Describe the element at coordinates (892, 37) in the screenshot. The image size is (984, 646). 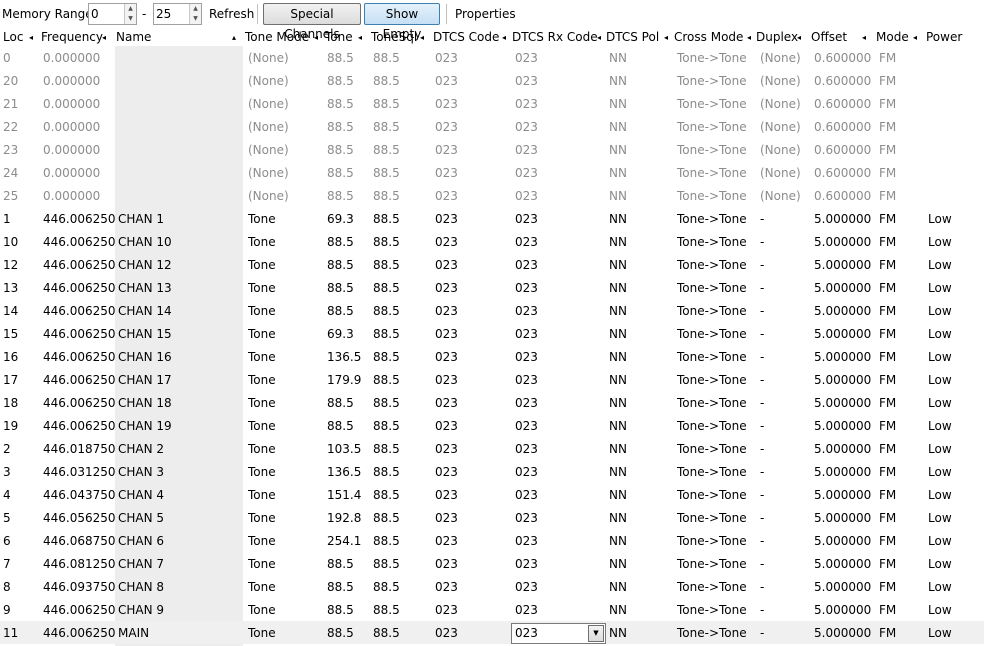
I see `column-header-mode: Mode` at that location.